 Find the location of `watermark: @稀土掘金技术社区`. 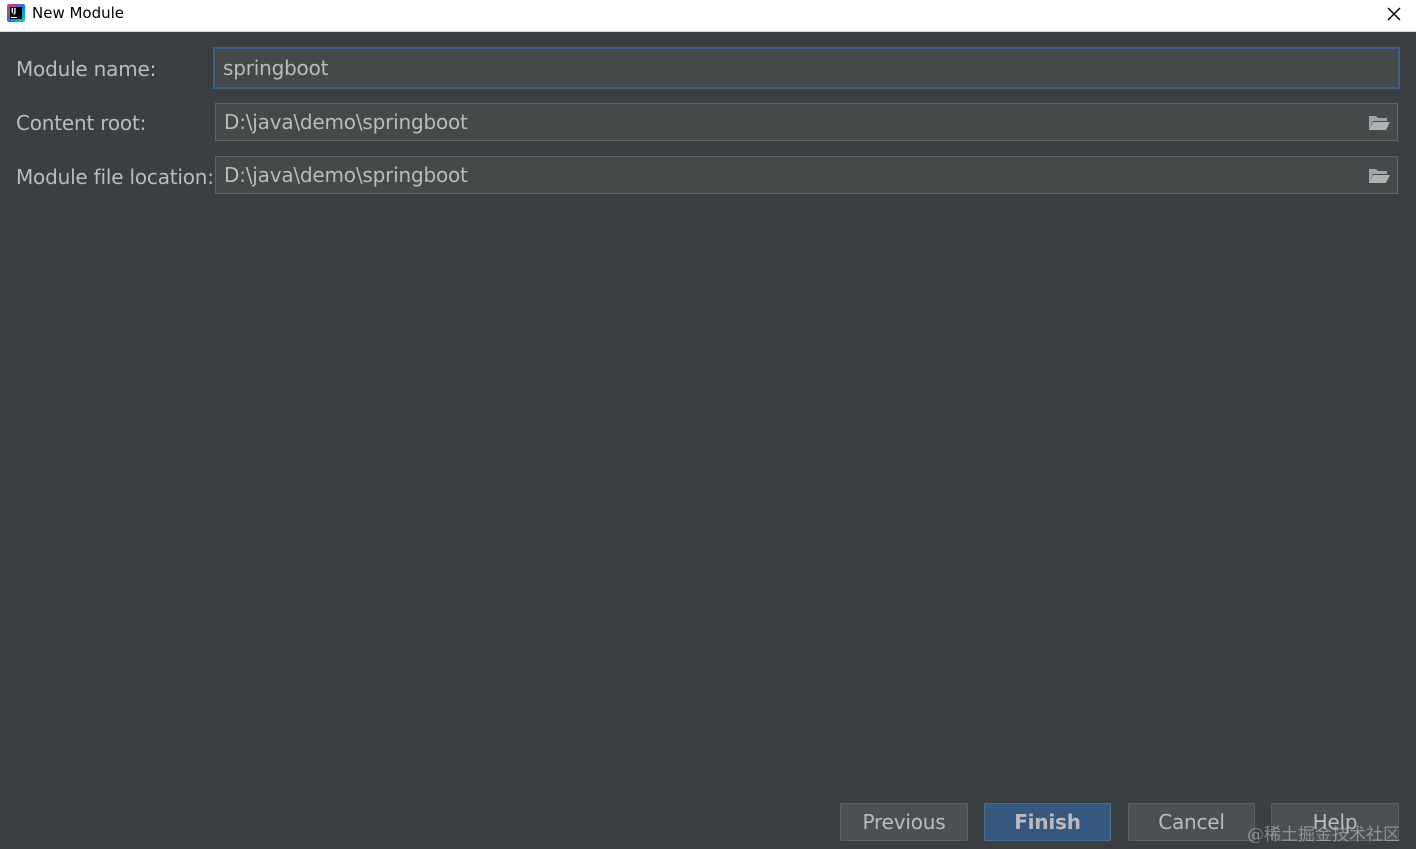

watermark: @稀土掘金技术社区 is located at coordinates (1323, 835).